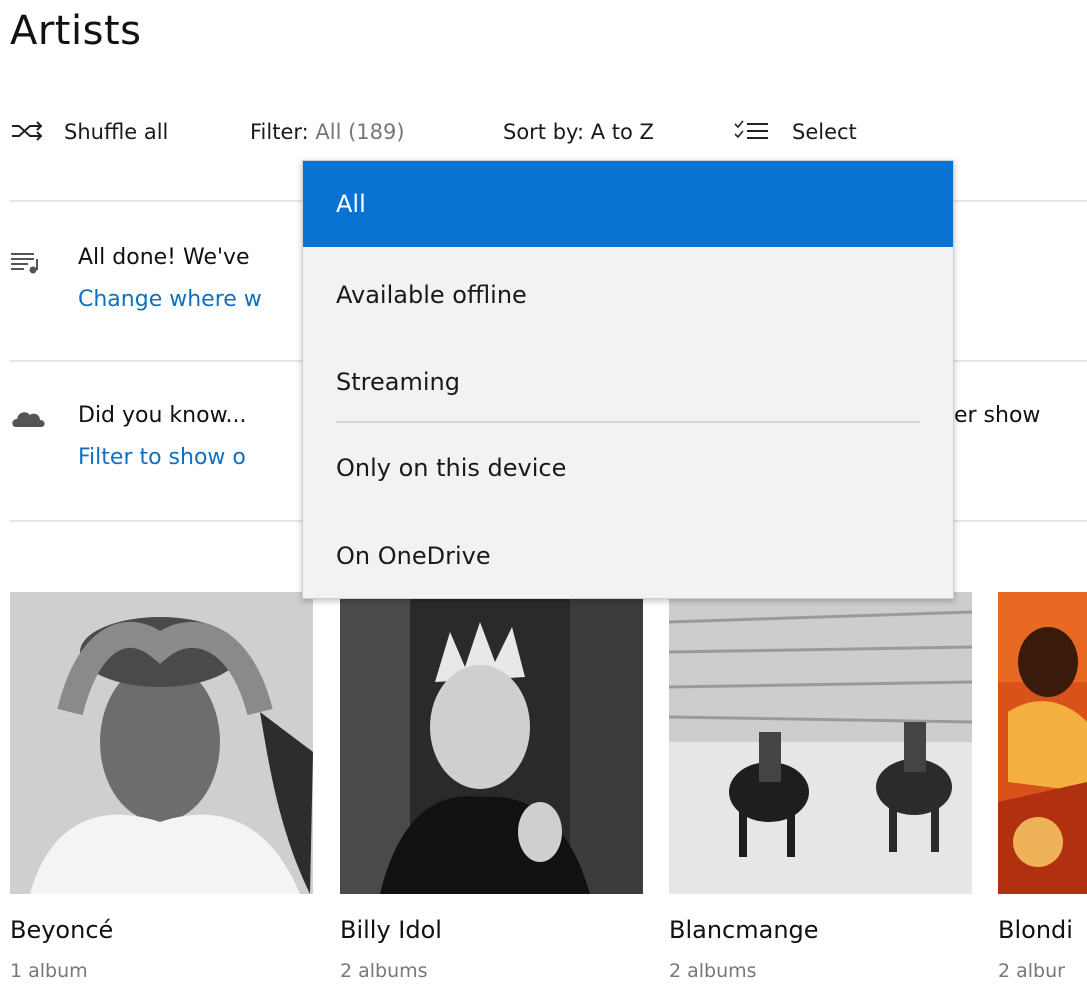 The image size is (1087, 987). What do you see at coordinates (1035, 930) in the screenshot?
I see `artist-name: Blondi` at bounding box center [1035, 930].